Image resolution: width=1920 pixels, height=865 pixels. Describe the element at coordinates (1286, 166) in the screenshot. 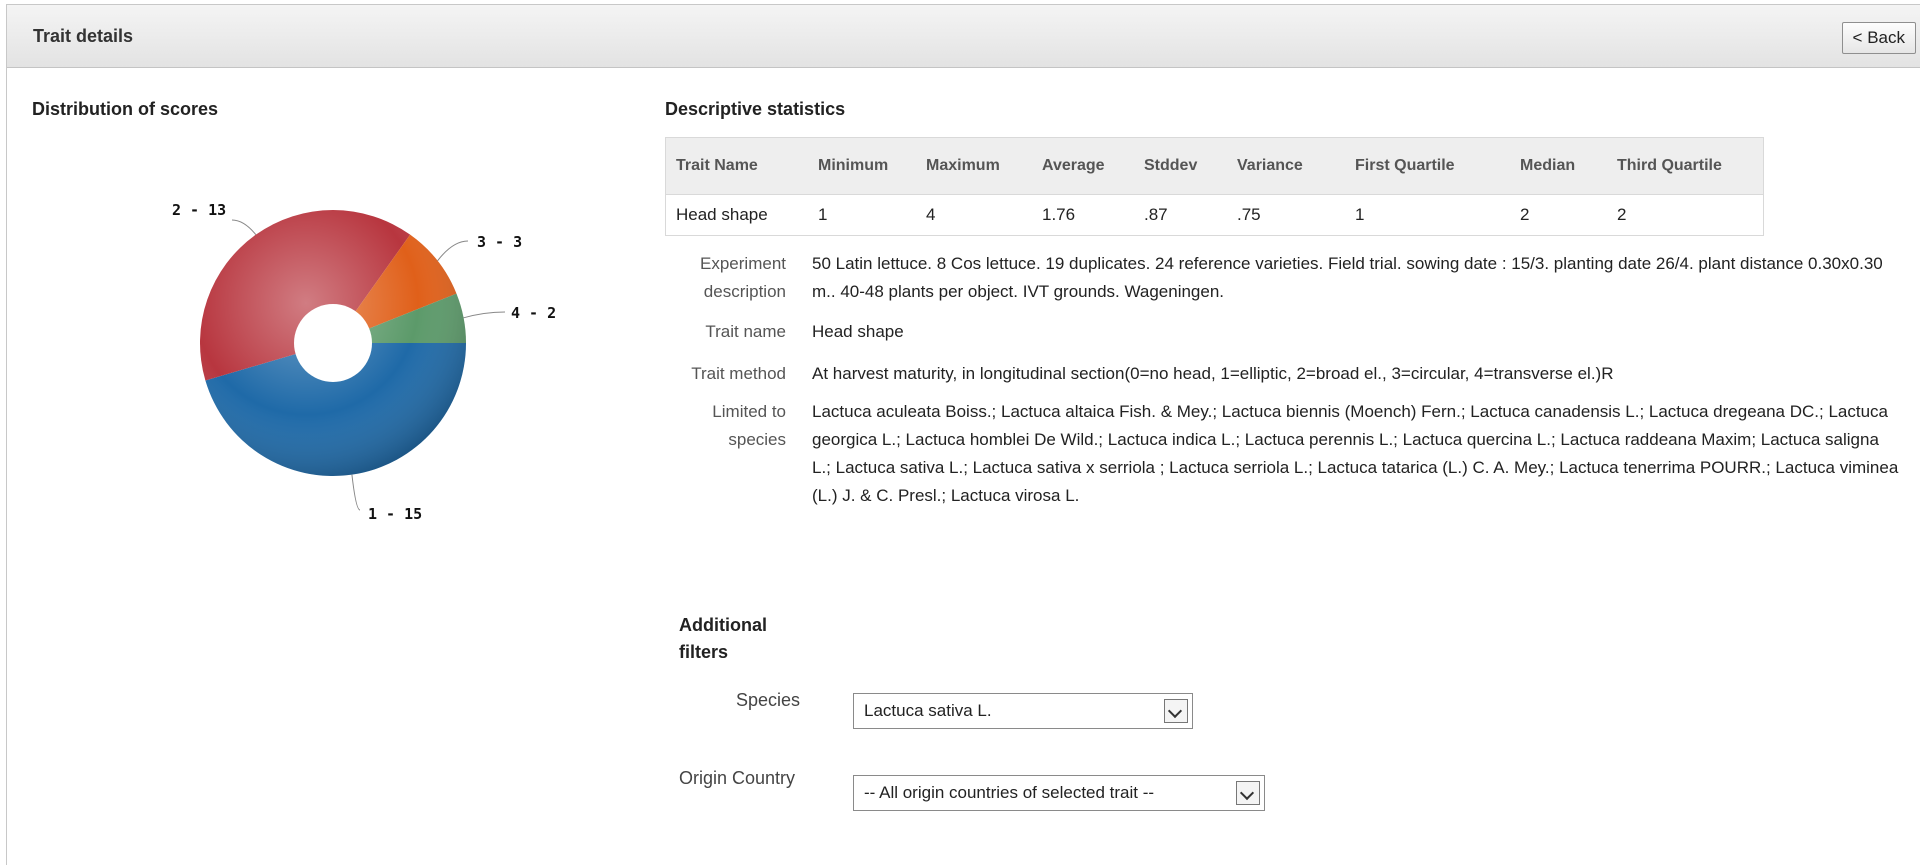

I see `header-variance: Variance` at that location.